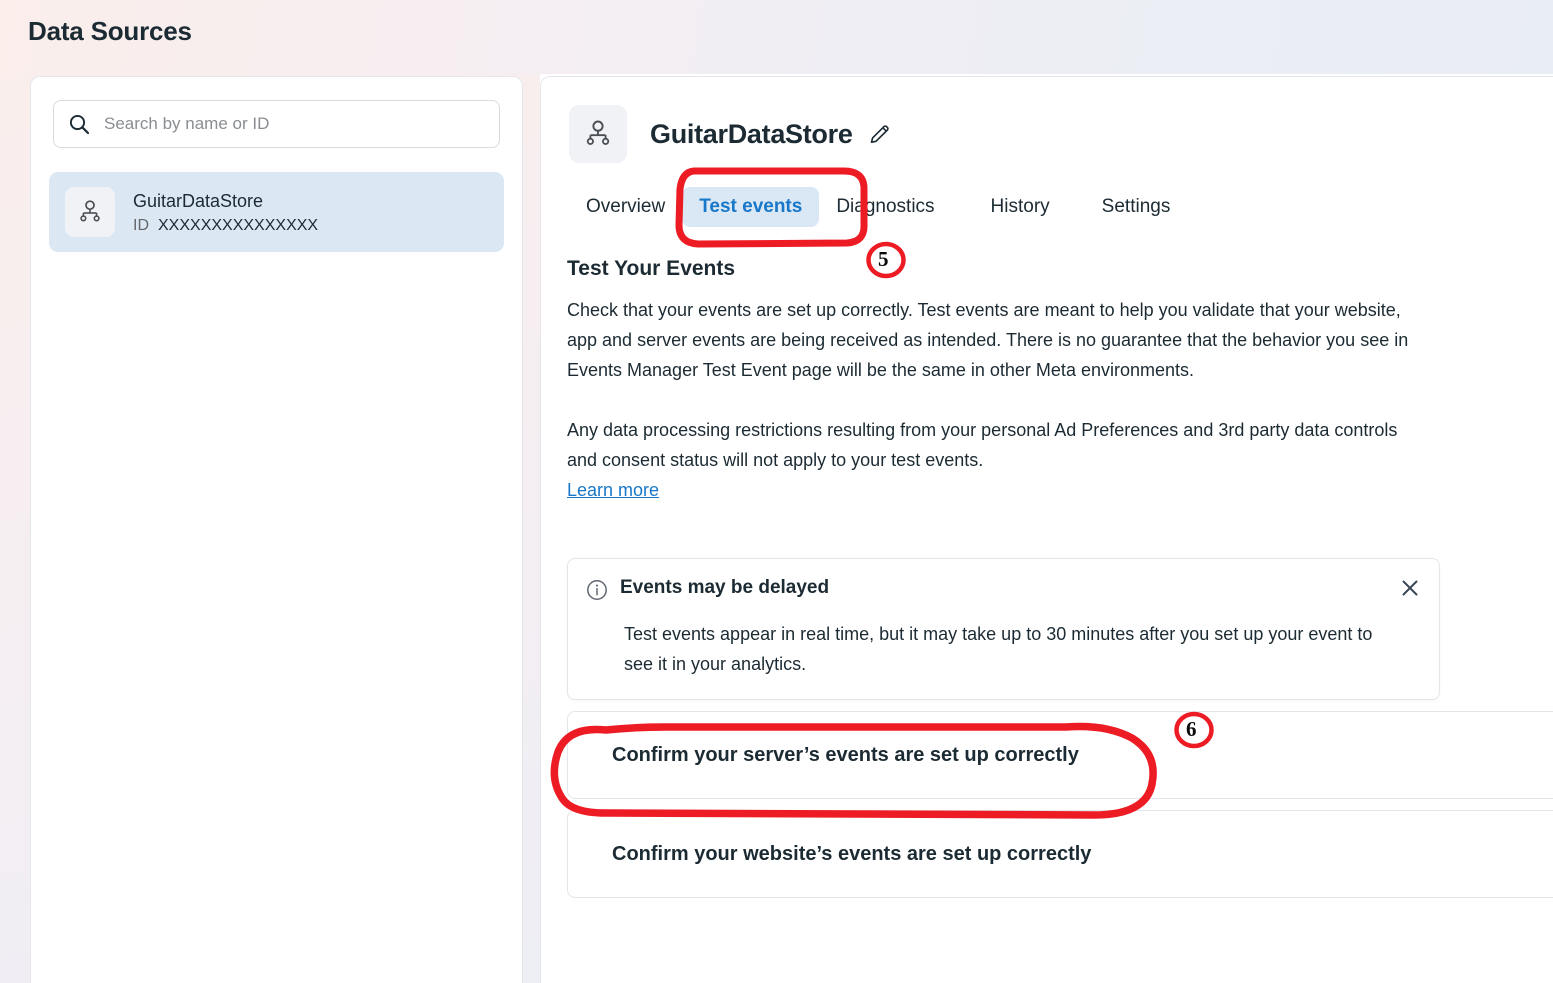 Image resolution: width=1553 pixels, height=983 pixels. I want to click on search-icon, so click(79, 124).